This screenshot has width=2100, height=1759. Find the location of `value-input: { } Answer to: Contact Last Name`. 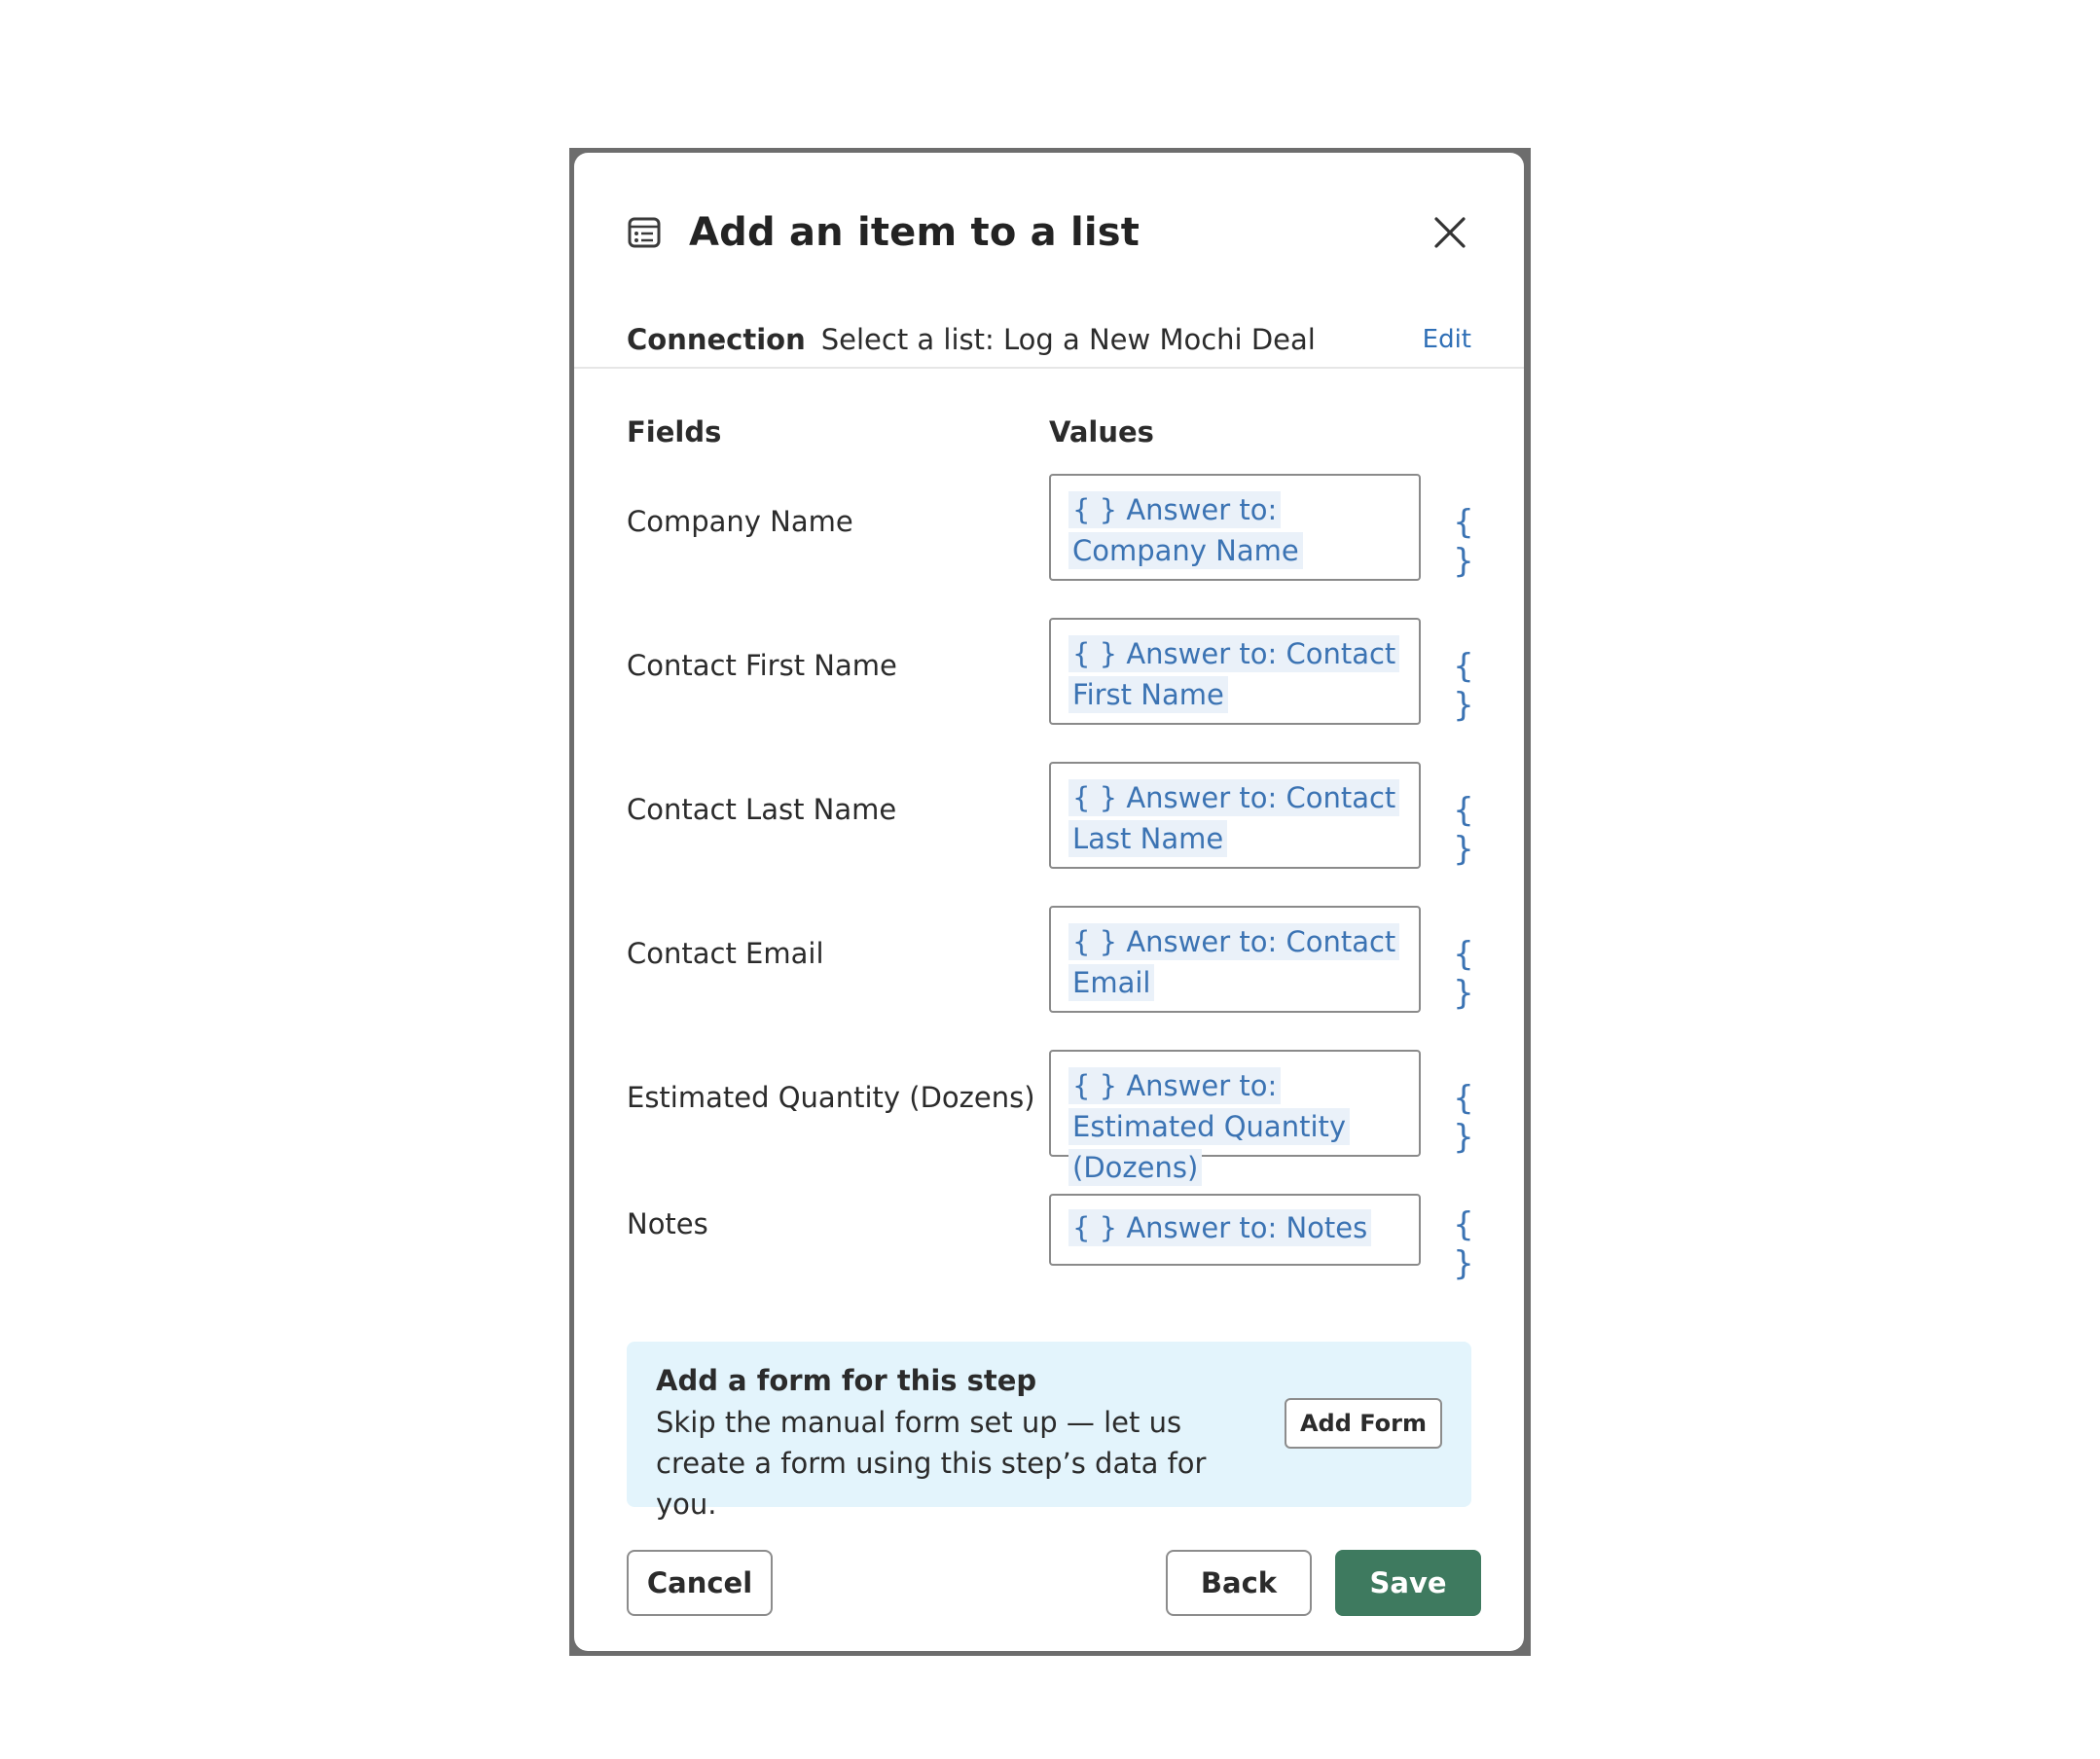

value-input: { } Answer to: Contact Last Name is located at coordinates (1235, 815).